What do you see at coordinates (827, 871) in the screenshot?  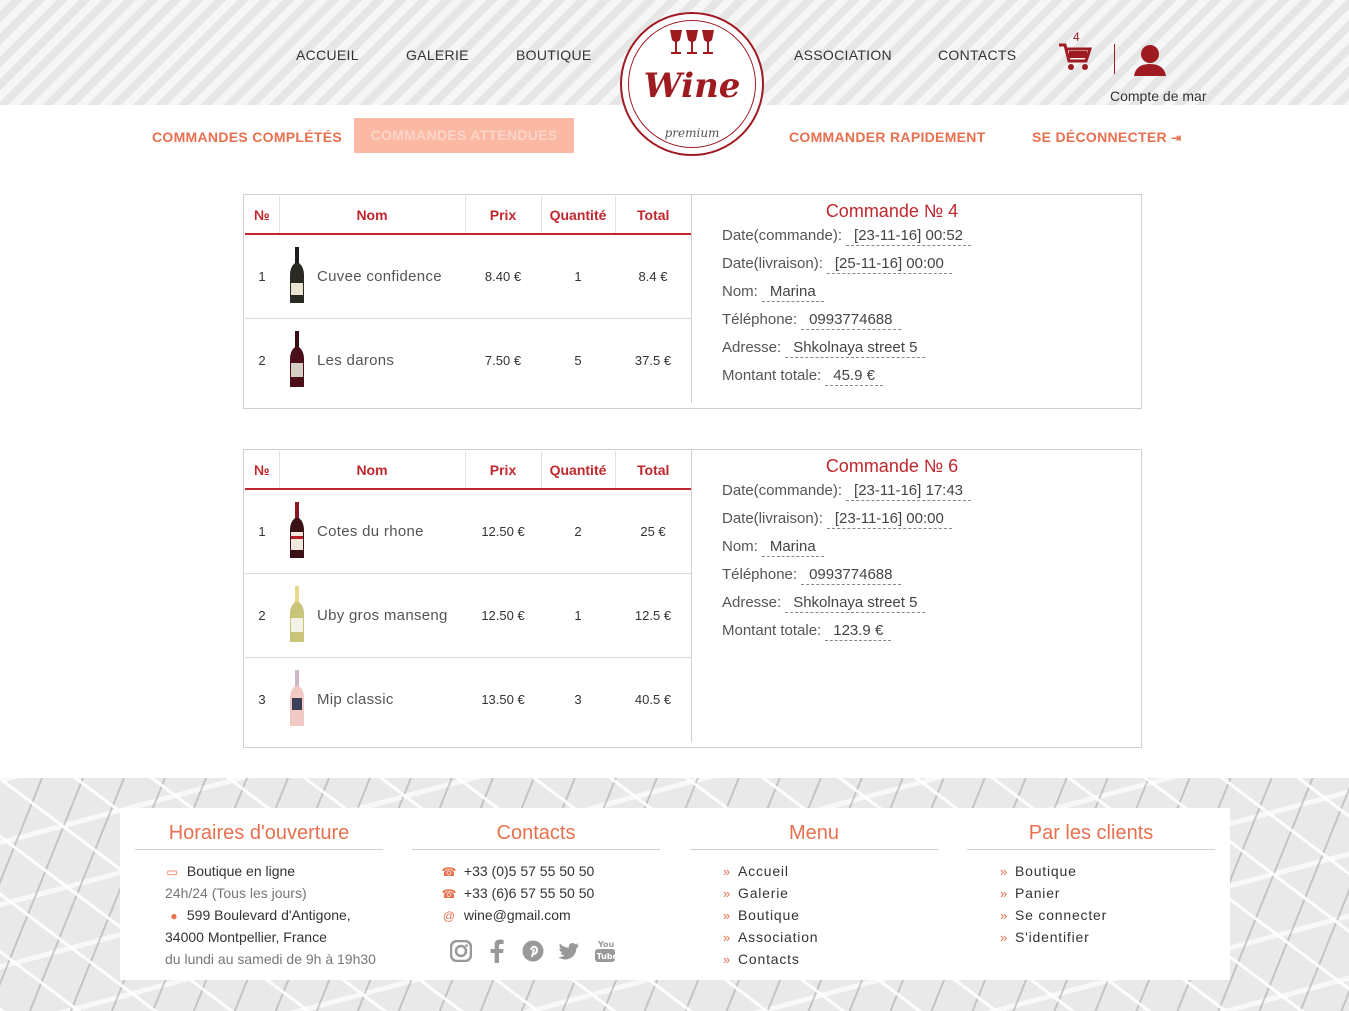 I see `footer-menu-accueil: » Accueil` at bounding box center [827, 871].